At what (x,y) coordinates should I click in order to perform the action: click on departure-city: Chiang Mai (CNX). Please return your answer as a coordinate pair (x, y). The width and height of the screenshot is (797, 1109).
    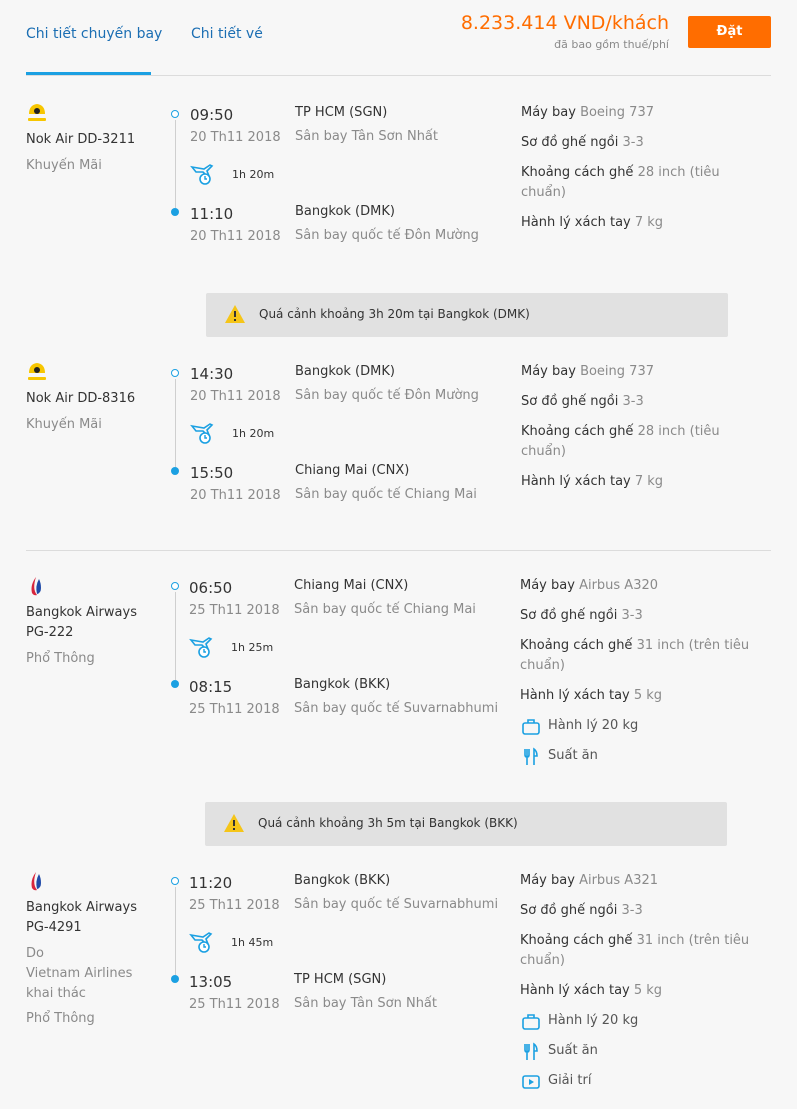
    Looking at the image, I should click on (351, 585).